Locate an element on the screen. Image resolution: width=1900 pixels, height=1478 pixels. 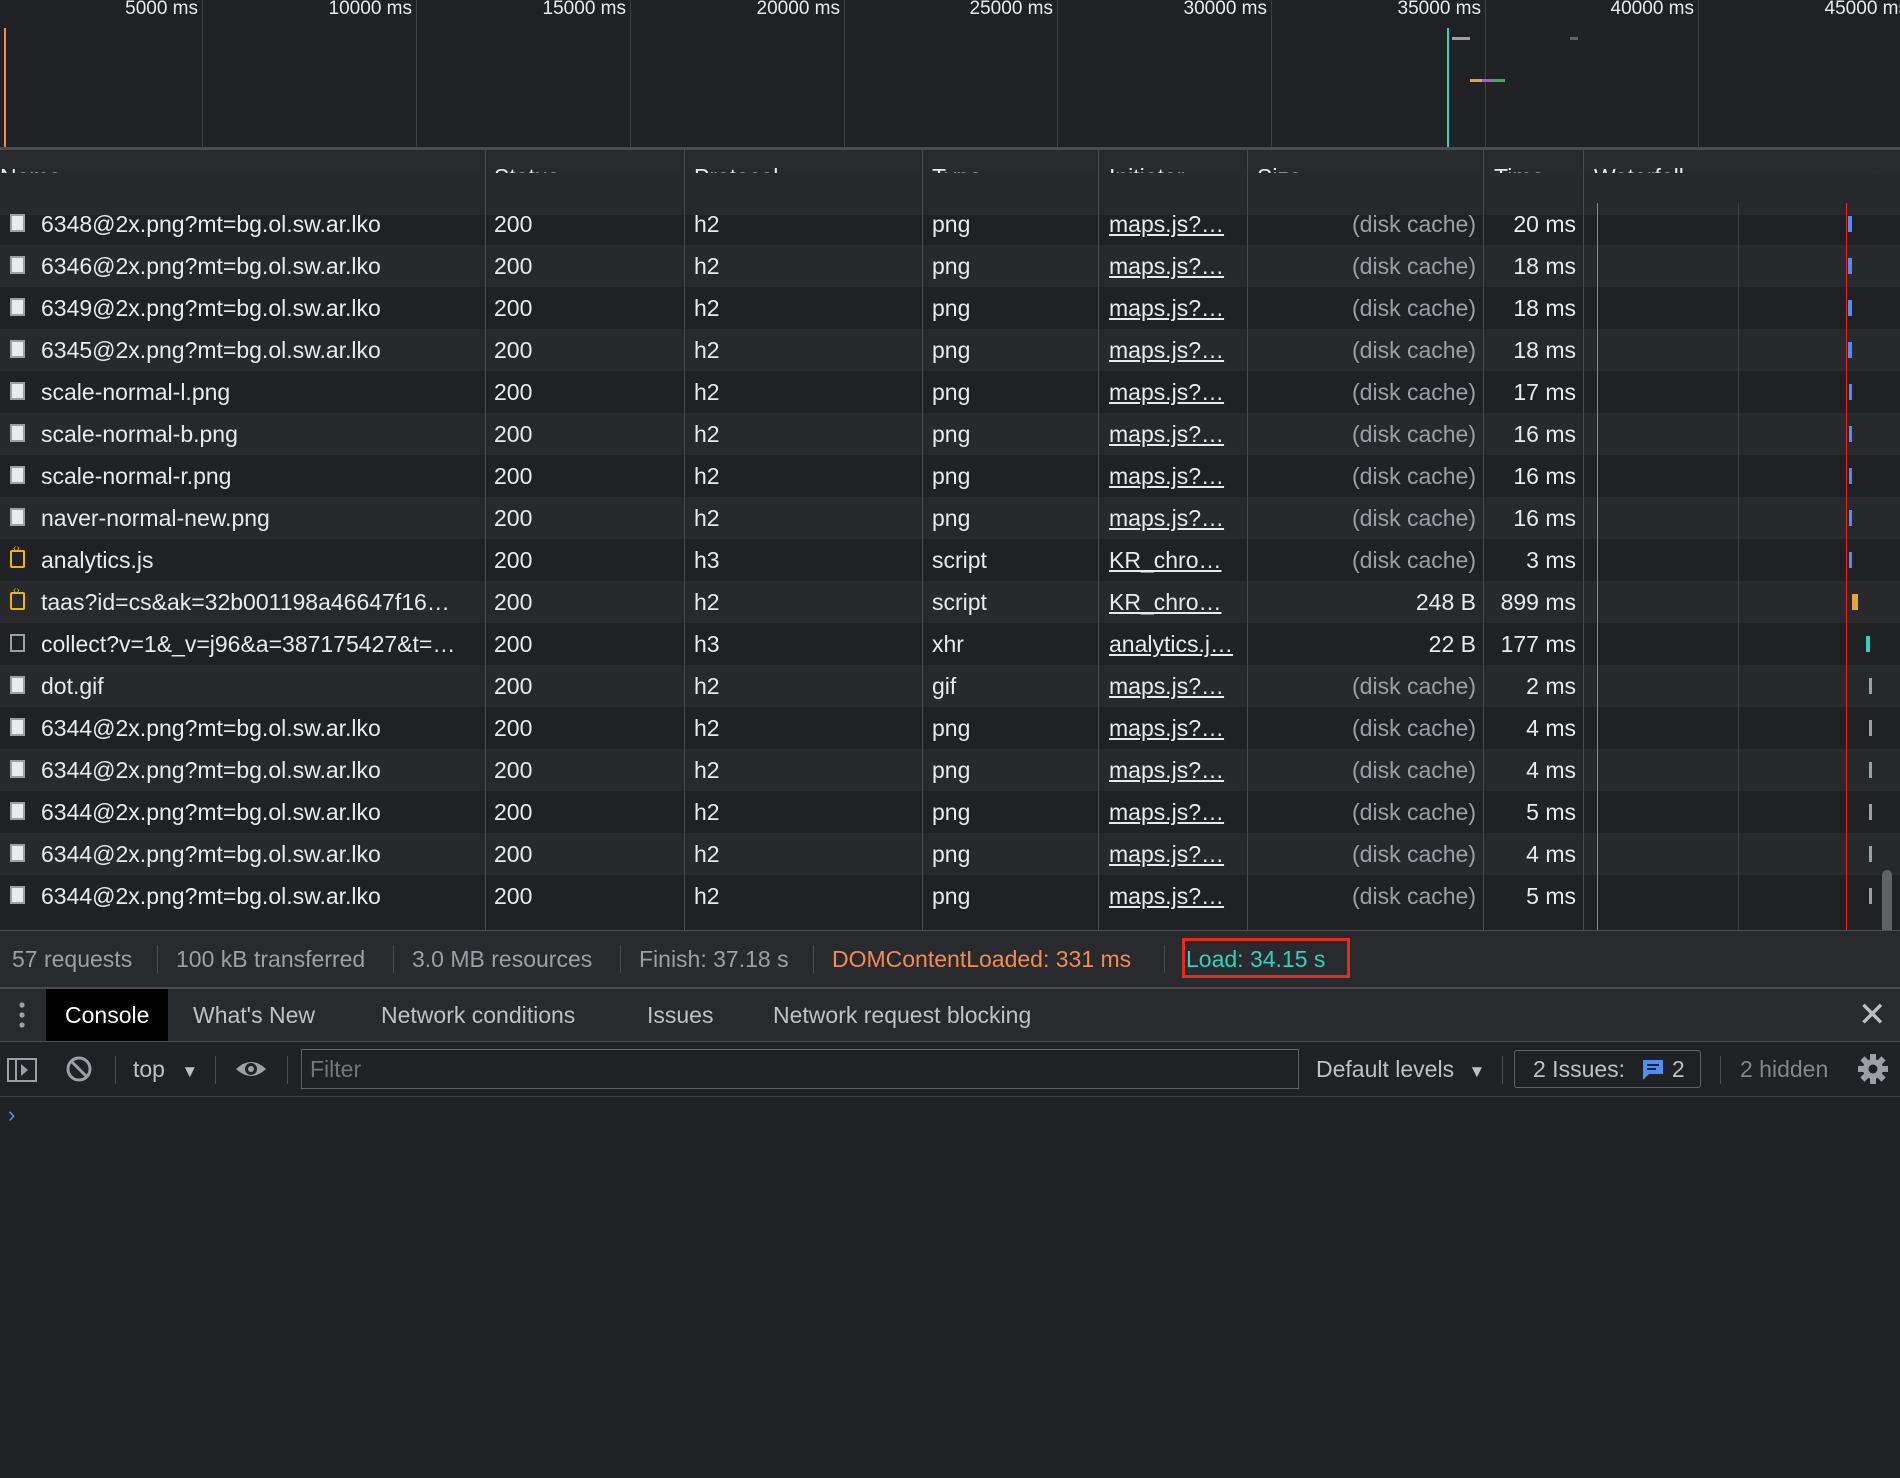
tab-issues: Issues is located at coordinates (680, 1015).